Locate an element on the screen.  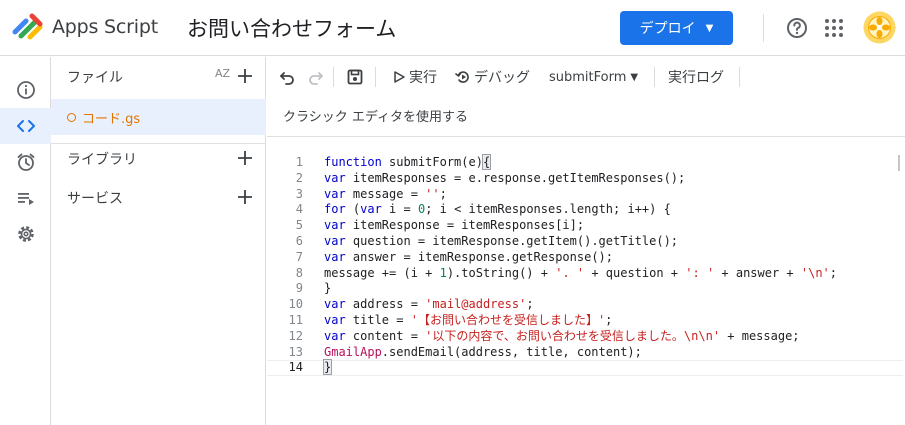
code-icon is located at coordinates (25, 126).